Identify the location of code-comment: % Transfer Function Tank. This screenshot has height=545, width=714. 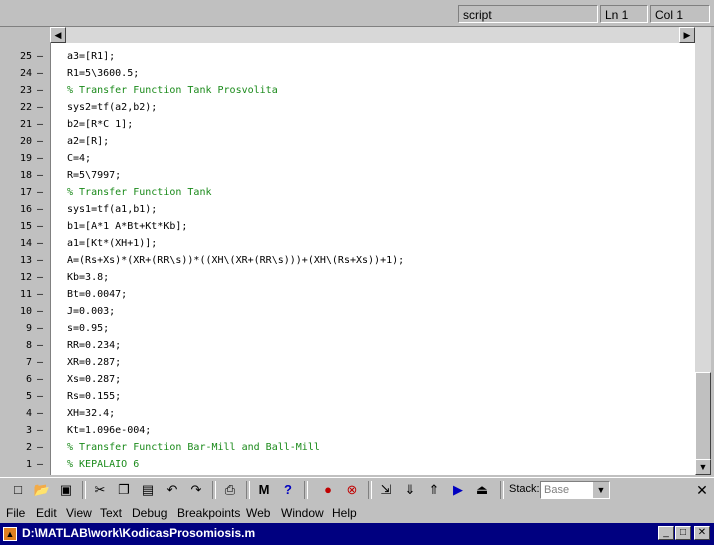
(139, 192).